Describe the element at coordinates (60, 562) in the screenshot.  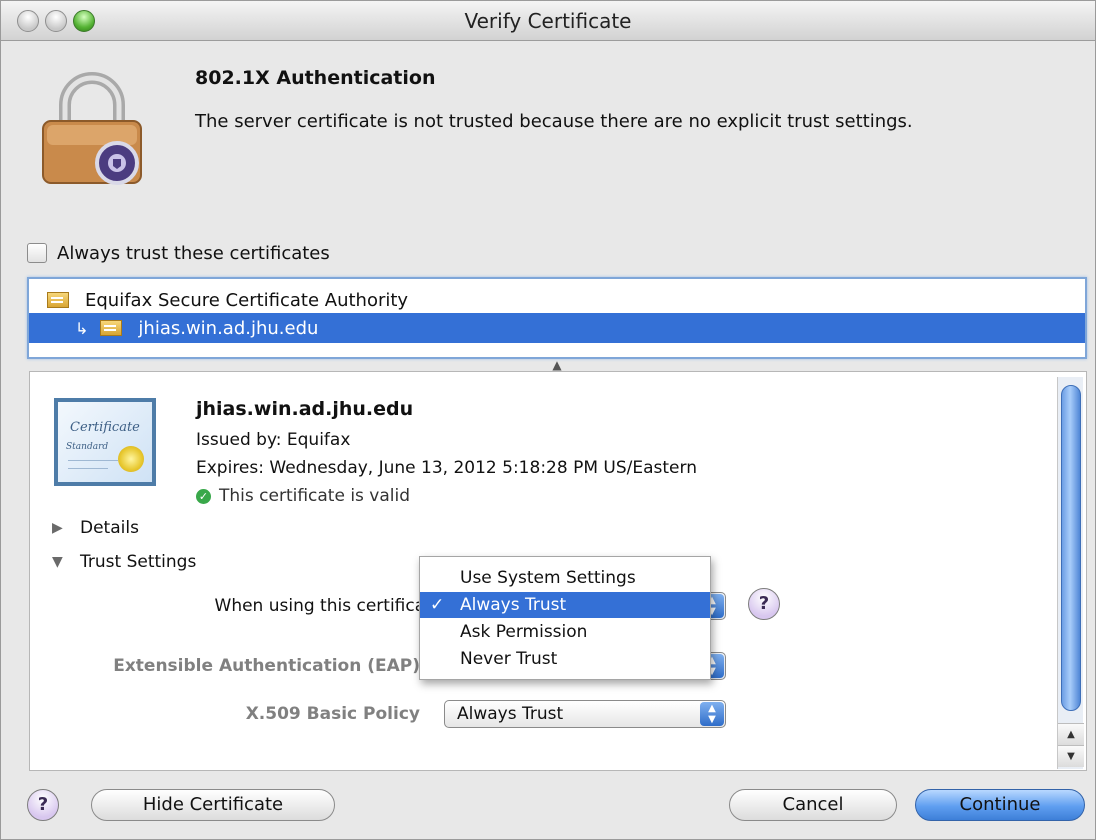
I see `disclosure-triangle-down-icon: ▼` at that location.